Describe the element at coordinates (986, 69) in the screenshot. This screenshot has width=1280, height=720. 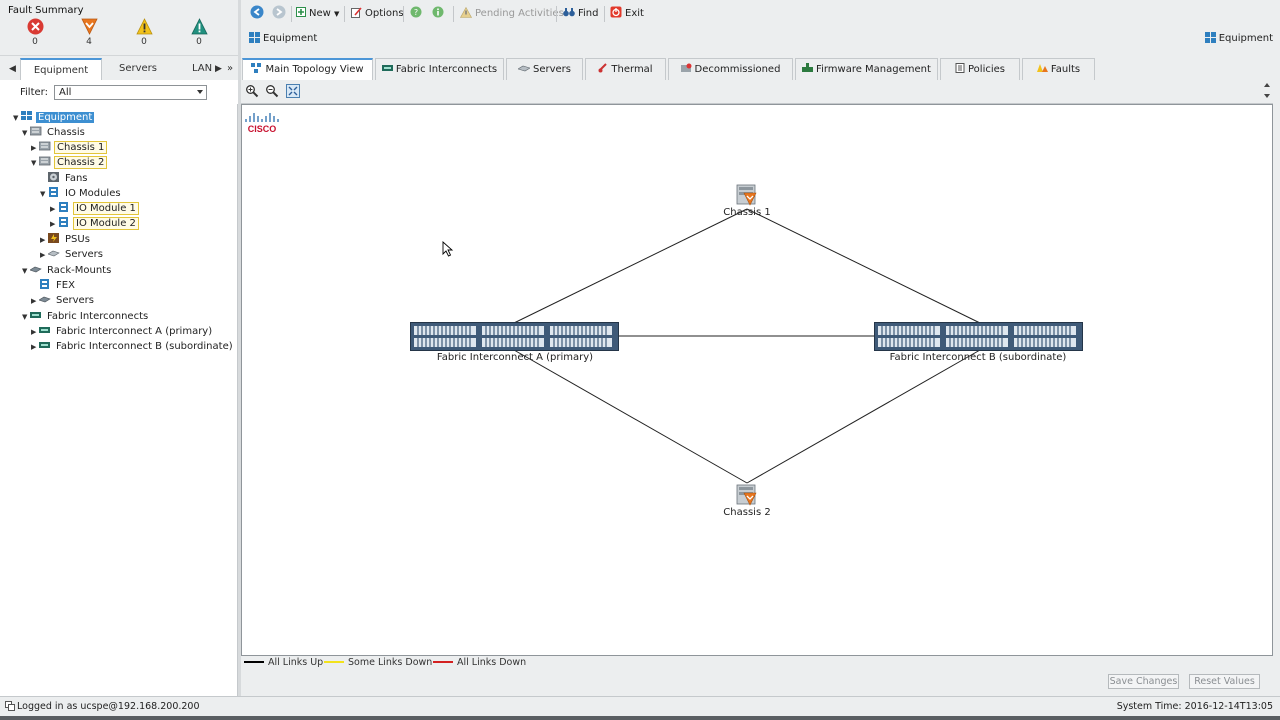
I see `tab-label: Policies` at that location.